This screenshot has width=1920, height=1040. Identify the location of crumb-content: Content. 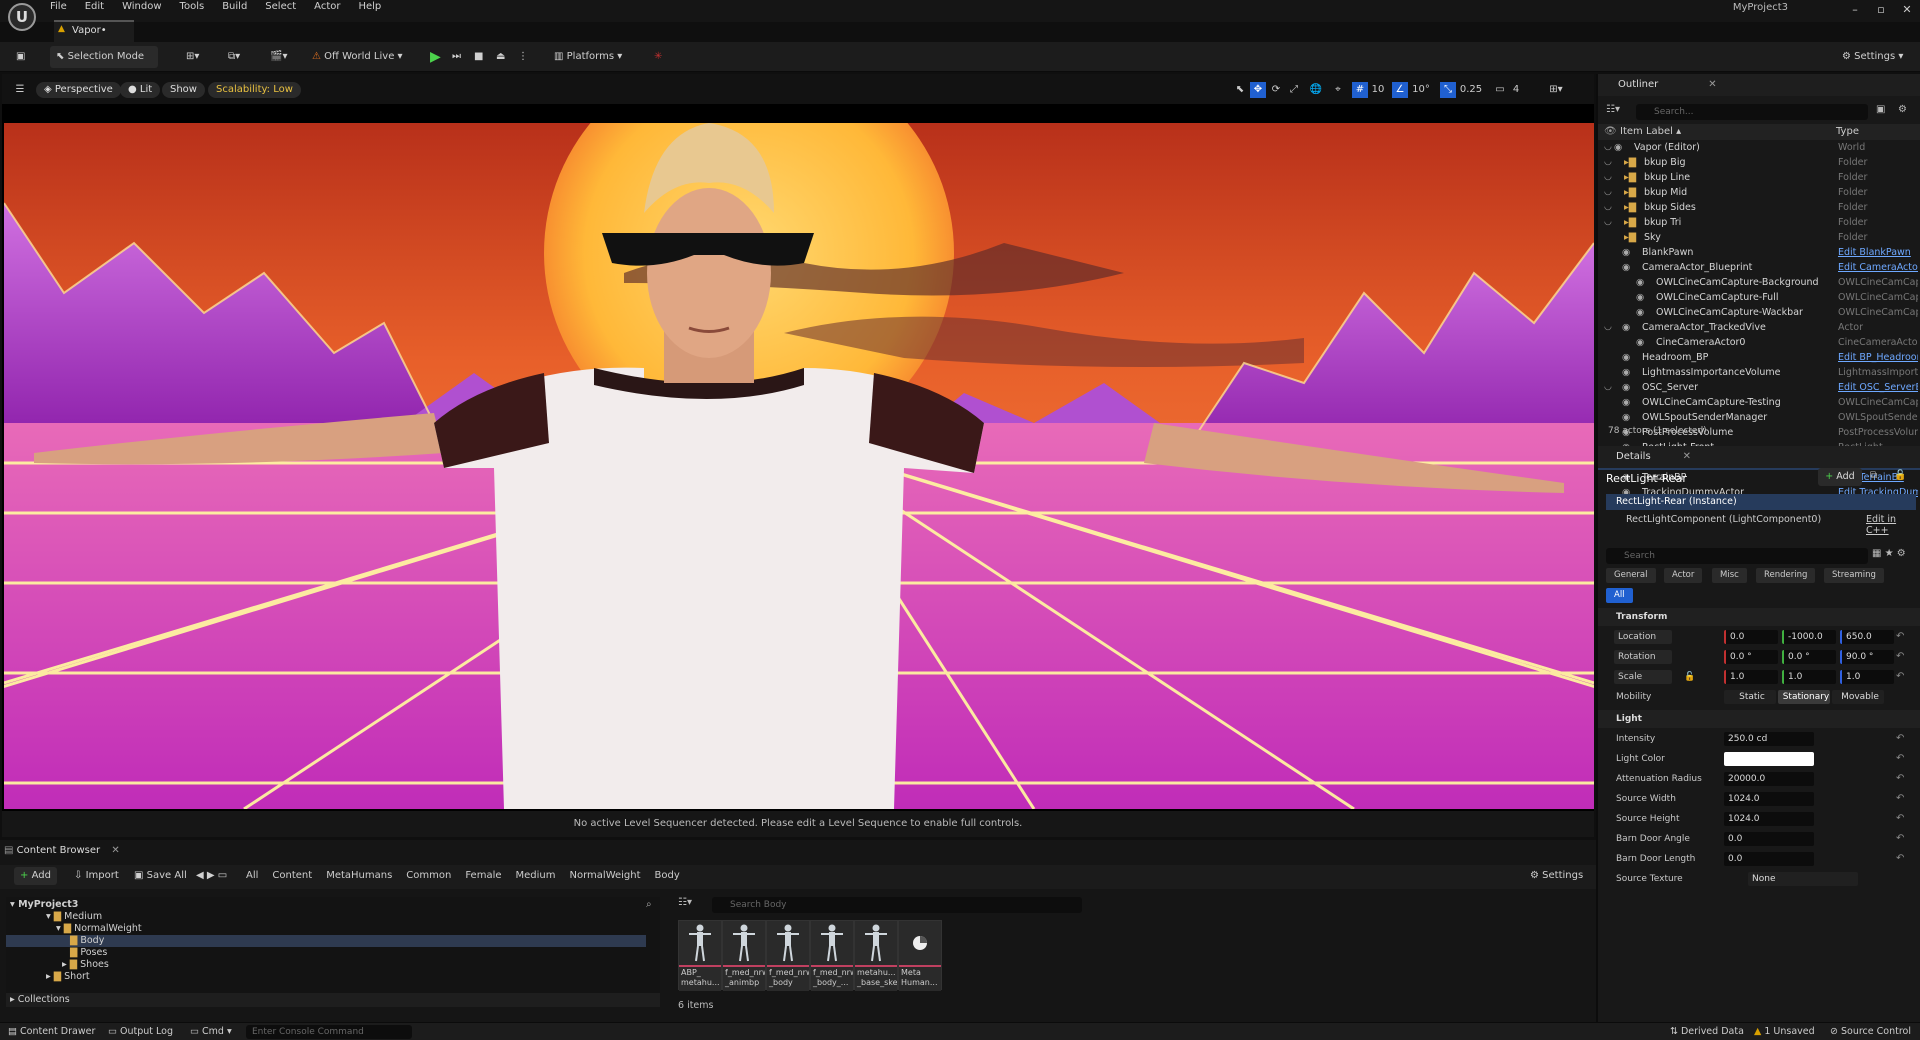
(292, 875).